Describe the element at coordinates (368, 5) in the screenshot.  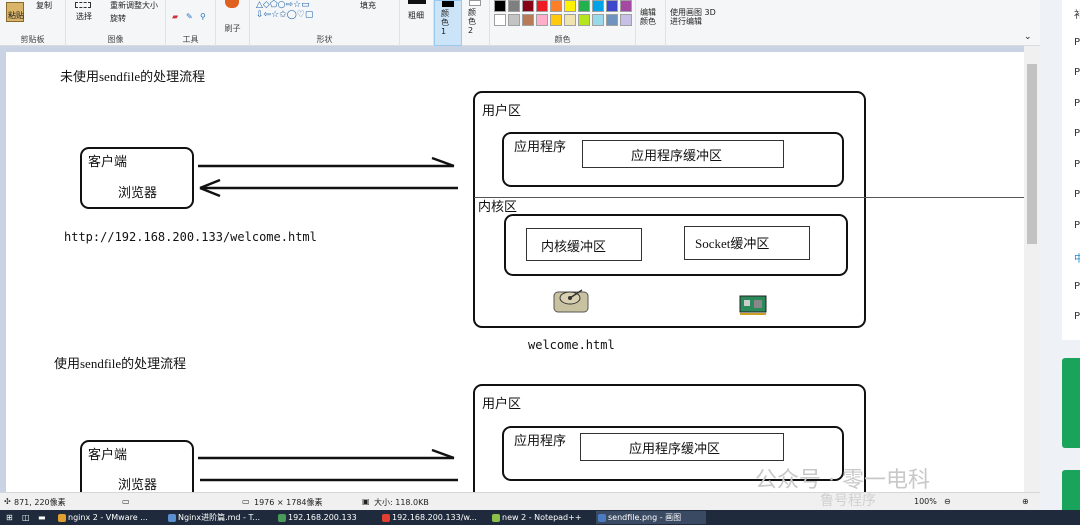
I see `fill-button: 填充` at that location.